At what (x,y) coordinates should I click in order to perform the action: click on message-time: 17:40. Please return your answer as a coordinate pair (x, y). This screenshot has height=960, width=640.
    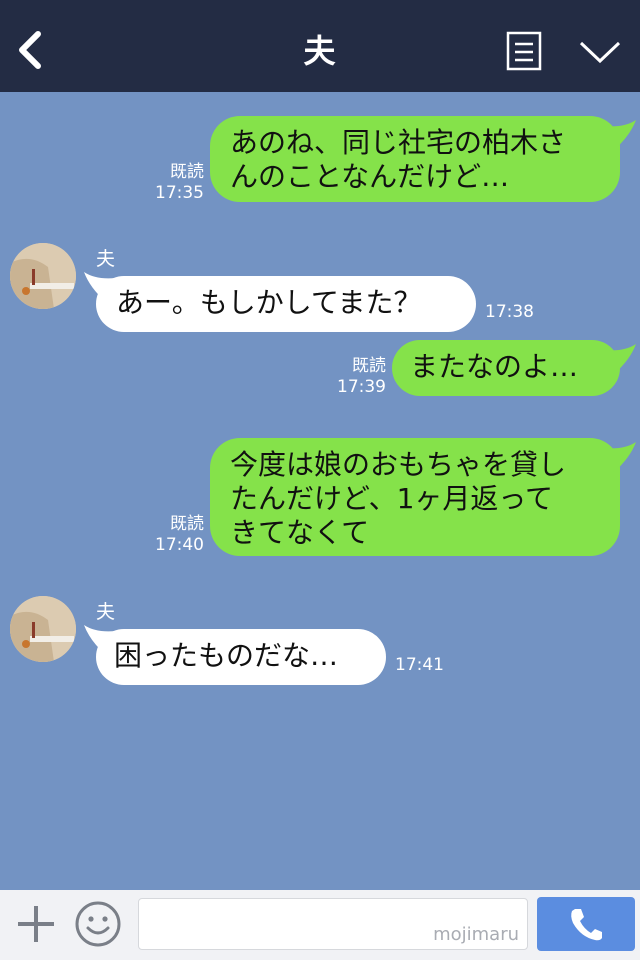
    Looking at the image, I should click on (179, 545).